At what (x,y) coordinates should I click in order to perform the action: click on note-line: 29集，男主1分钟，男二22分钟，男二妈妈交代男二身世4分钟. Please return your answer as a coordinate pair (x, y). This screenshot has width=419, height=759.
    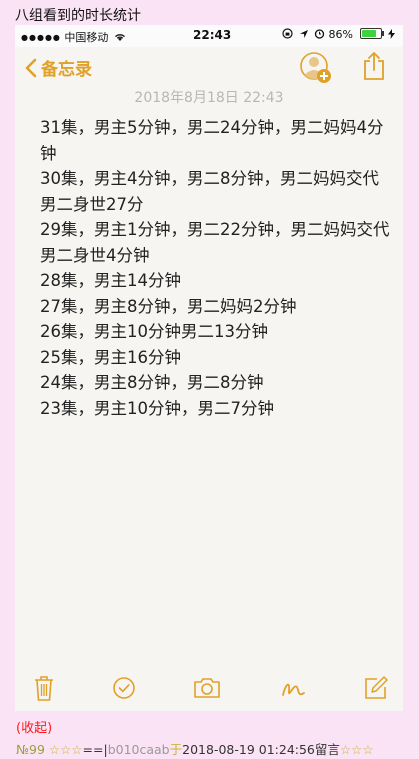
    Looking at the image, I should click on (215, 242).